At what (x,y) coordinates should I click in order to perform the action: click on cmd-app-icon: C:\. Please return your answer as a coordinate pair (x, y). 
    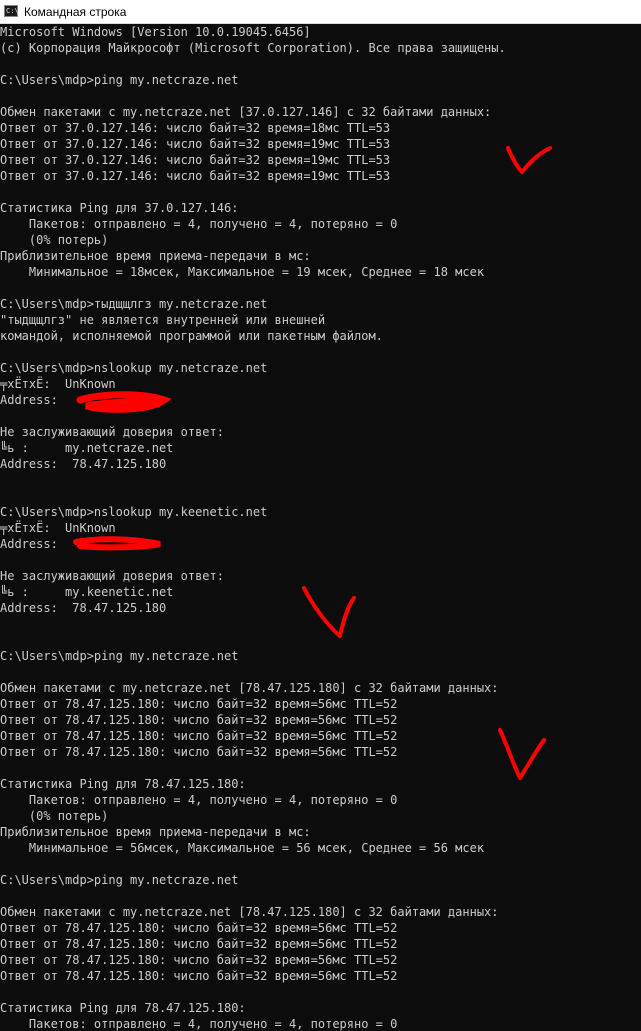
    Looking at the image, I should click on (11, 11).